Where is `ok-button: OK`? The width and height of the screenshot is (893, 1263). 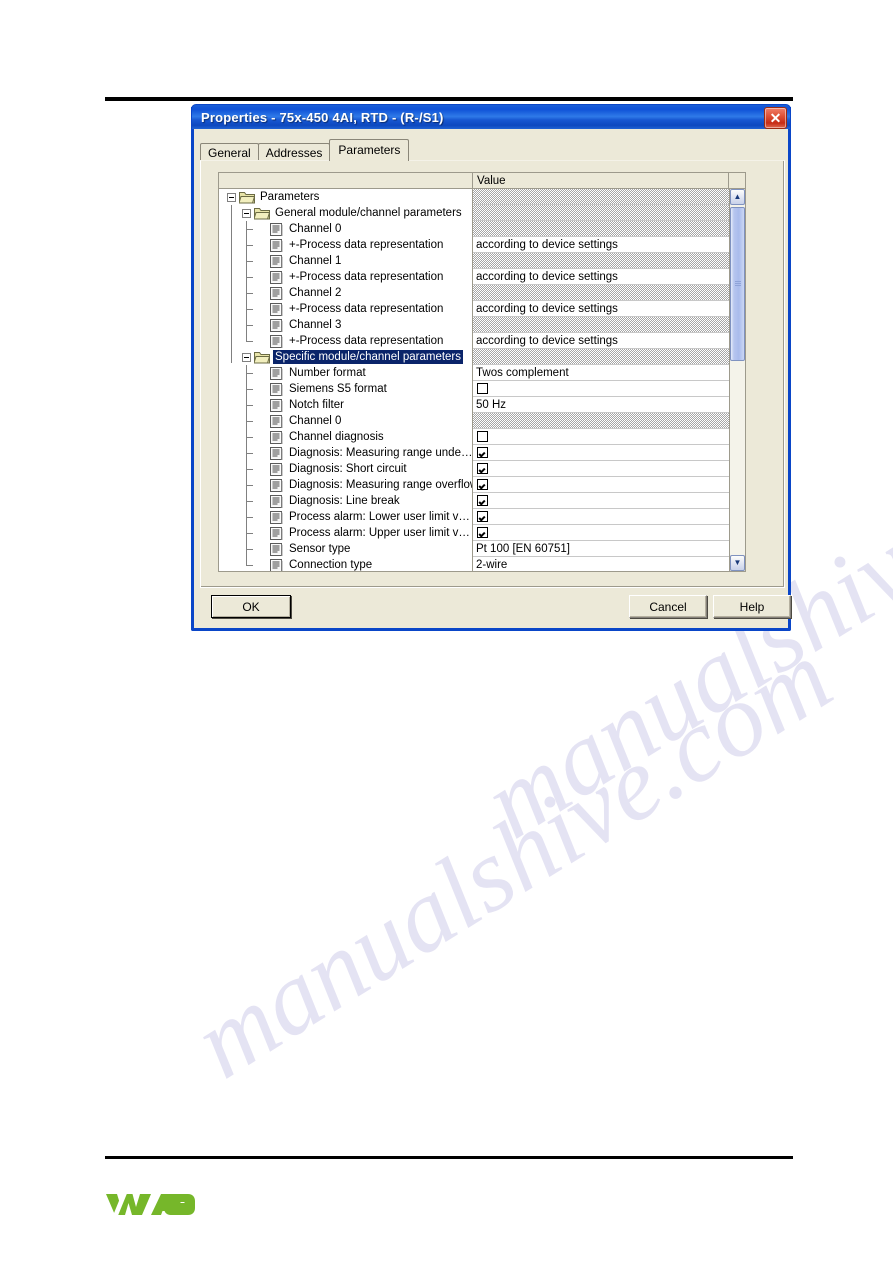
ok-button: OK is located at coordinates (251, 606).